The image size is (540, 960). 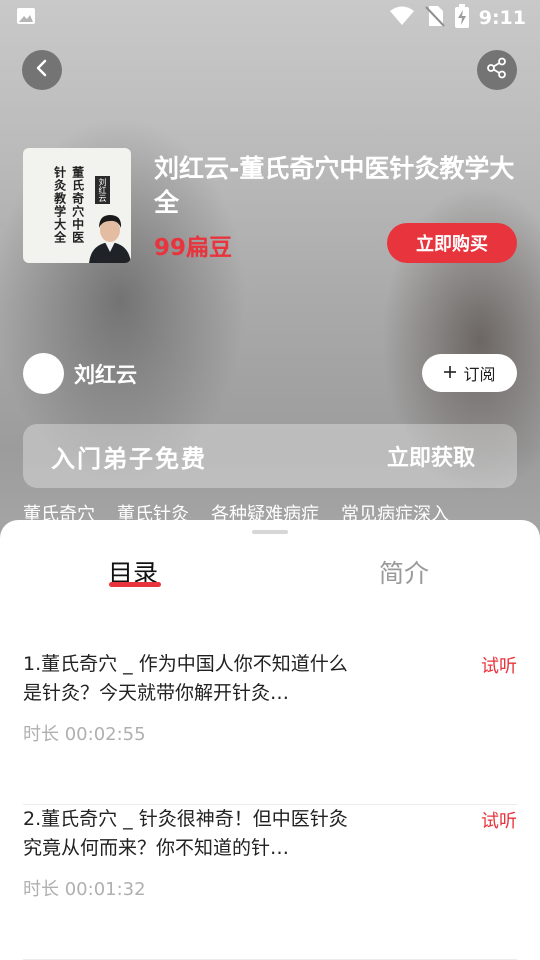 What do you see at coordinates (102, 190) in the screenshot?
I see `cover-badge: 刘红云` at bounding box center [102, 190].